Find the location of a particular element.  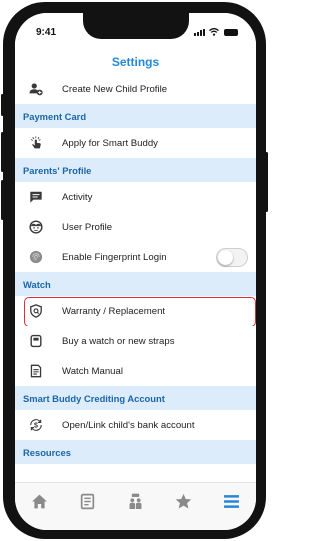

kids-icon is located at coordinates (135, 501).